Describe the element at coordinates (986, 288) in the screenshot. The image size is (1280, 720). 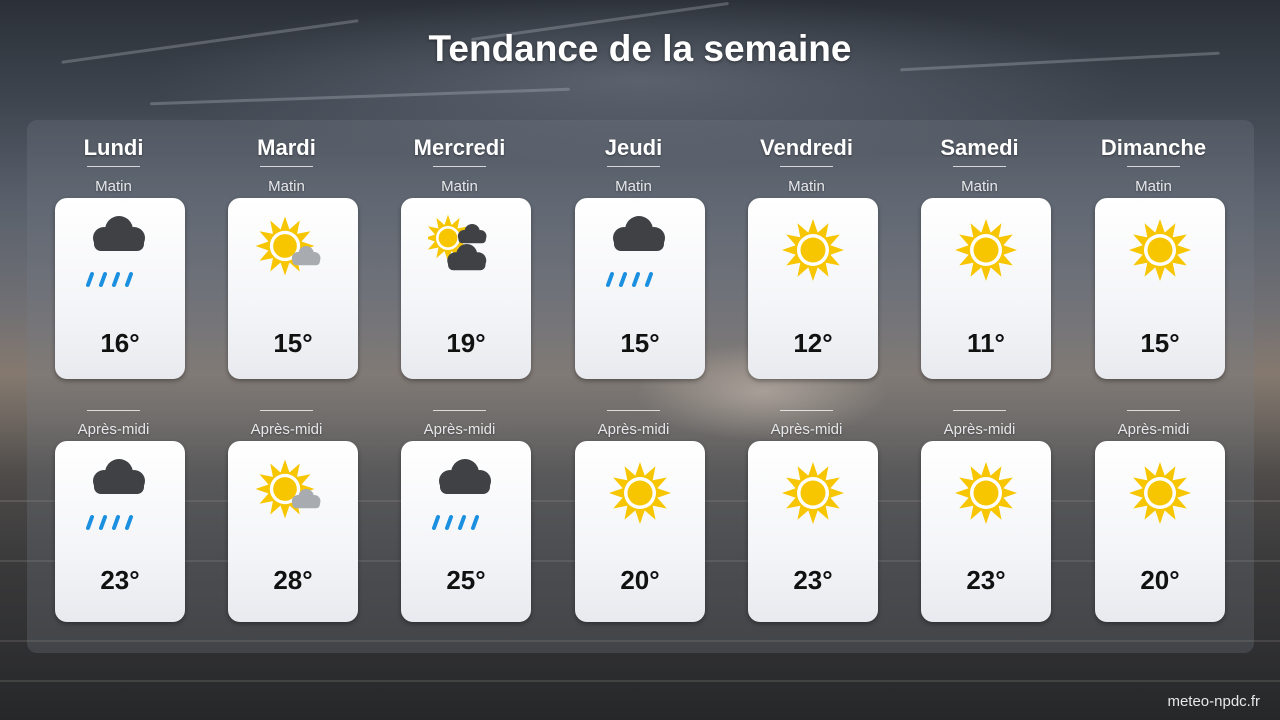
I see `forecast-card-morning: 11°` at that location.